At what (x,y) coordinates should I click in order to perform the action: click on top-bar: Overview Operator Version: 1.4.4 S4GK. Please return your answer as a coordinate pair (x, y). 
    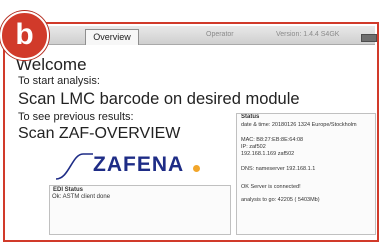
    Looking at the image, I should click on (192, 35).